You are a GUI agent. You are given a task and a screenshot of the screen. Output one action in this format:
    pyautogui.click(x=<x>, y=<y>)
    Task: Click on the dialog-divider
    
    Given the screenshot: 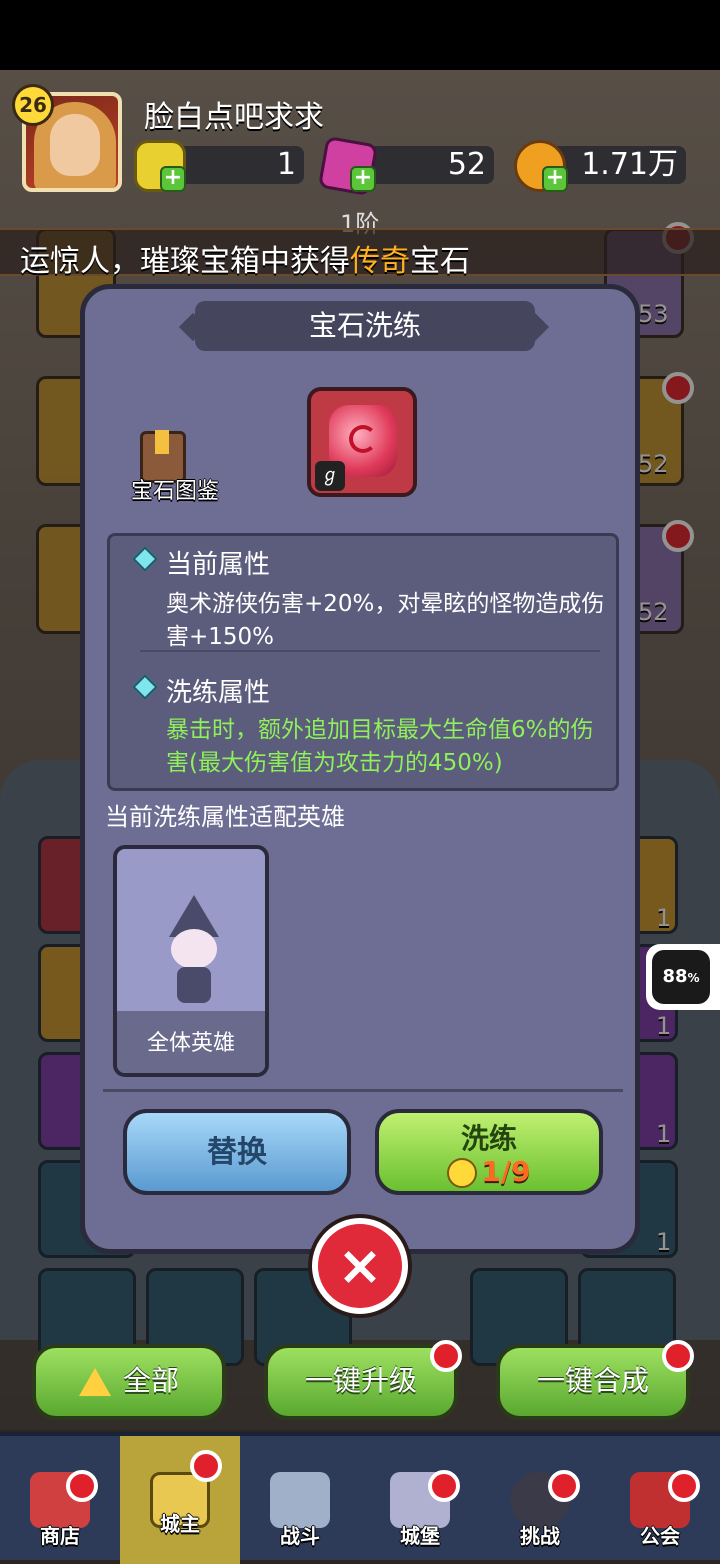 What is the action you would take?
    pyautogui.click(x=363, y=1090)
    